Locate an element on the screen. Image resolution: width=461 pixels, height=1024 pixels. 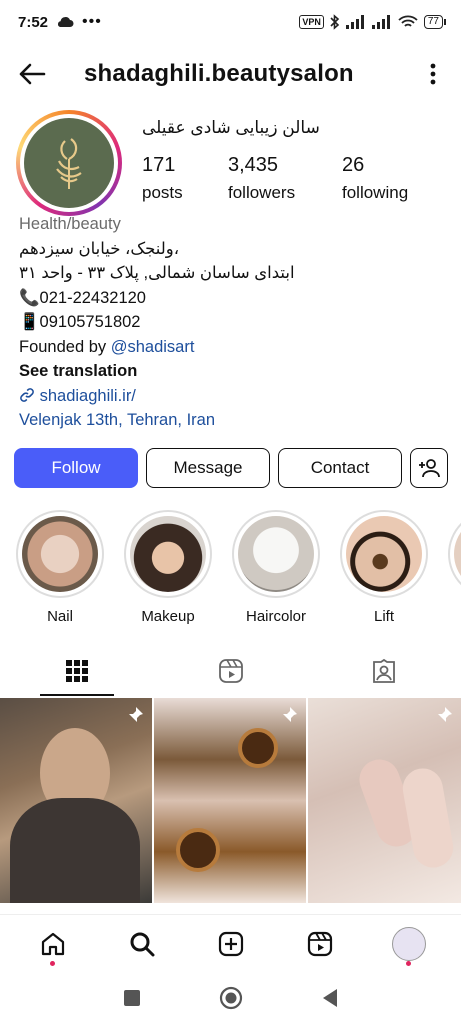
contact-button: Contact is located at coordinates (340, 468).